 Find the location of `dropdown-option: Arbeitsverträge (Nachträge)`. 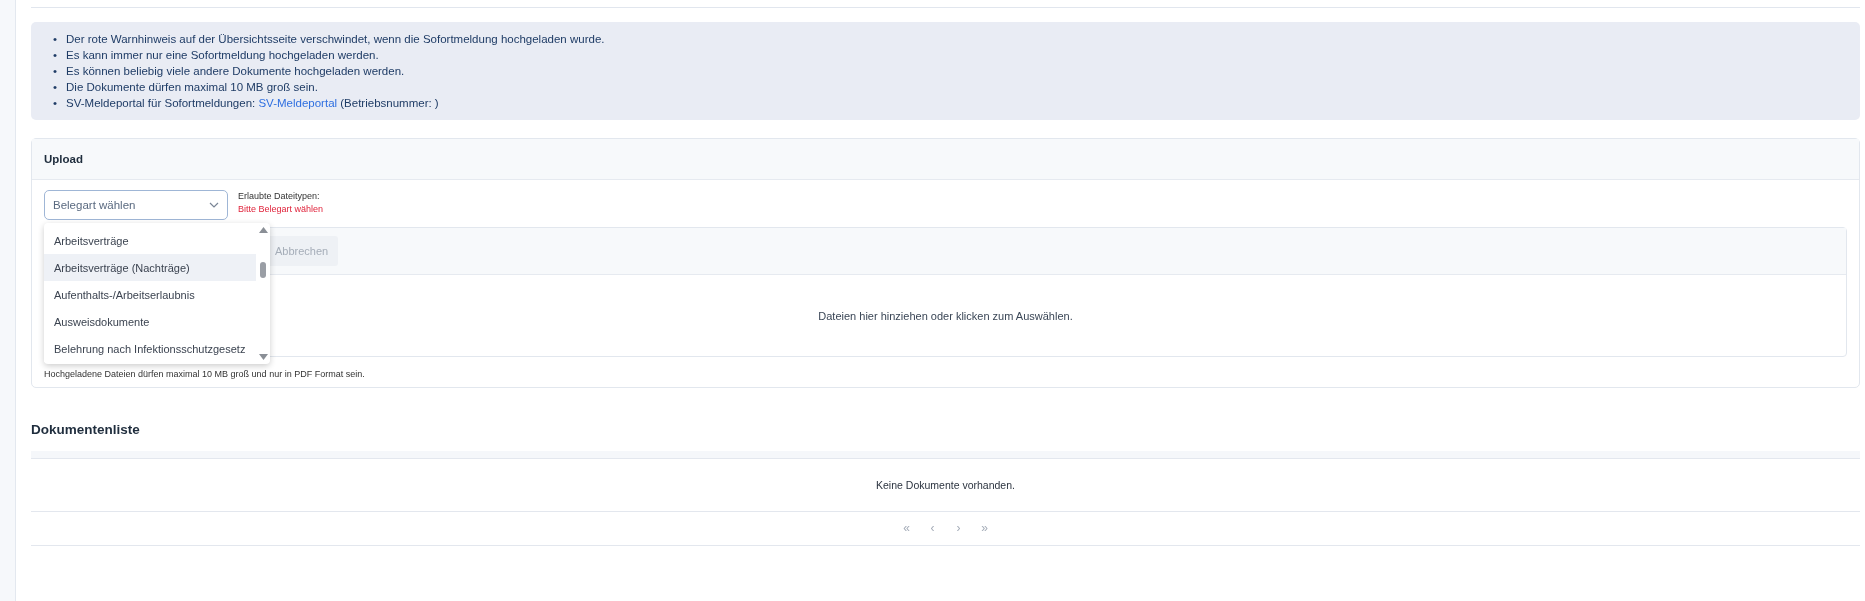

dropdown-option: Arbeitsverträge (Nachträge) is located at coordinates (150, 267).